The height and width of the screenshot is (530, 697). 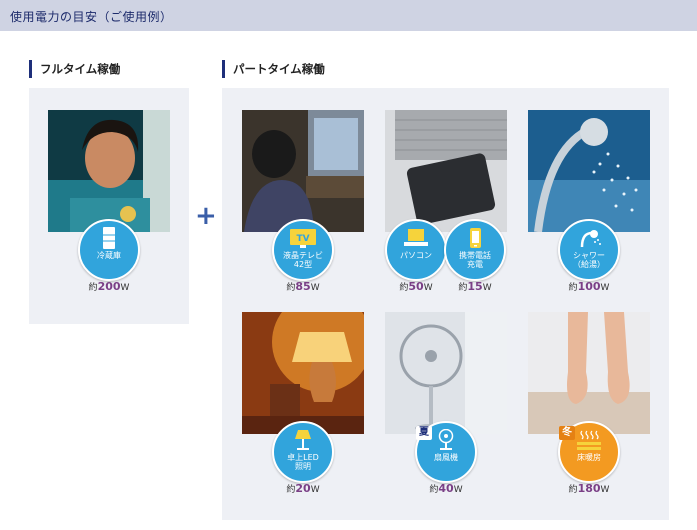 What do you see at coordinates (303, 452) in the screenshot?
I see `lamp-badge: 卓上LED 照明` at bounding box center [303, 452].